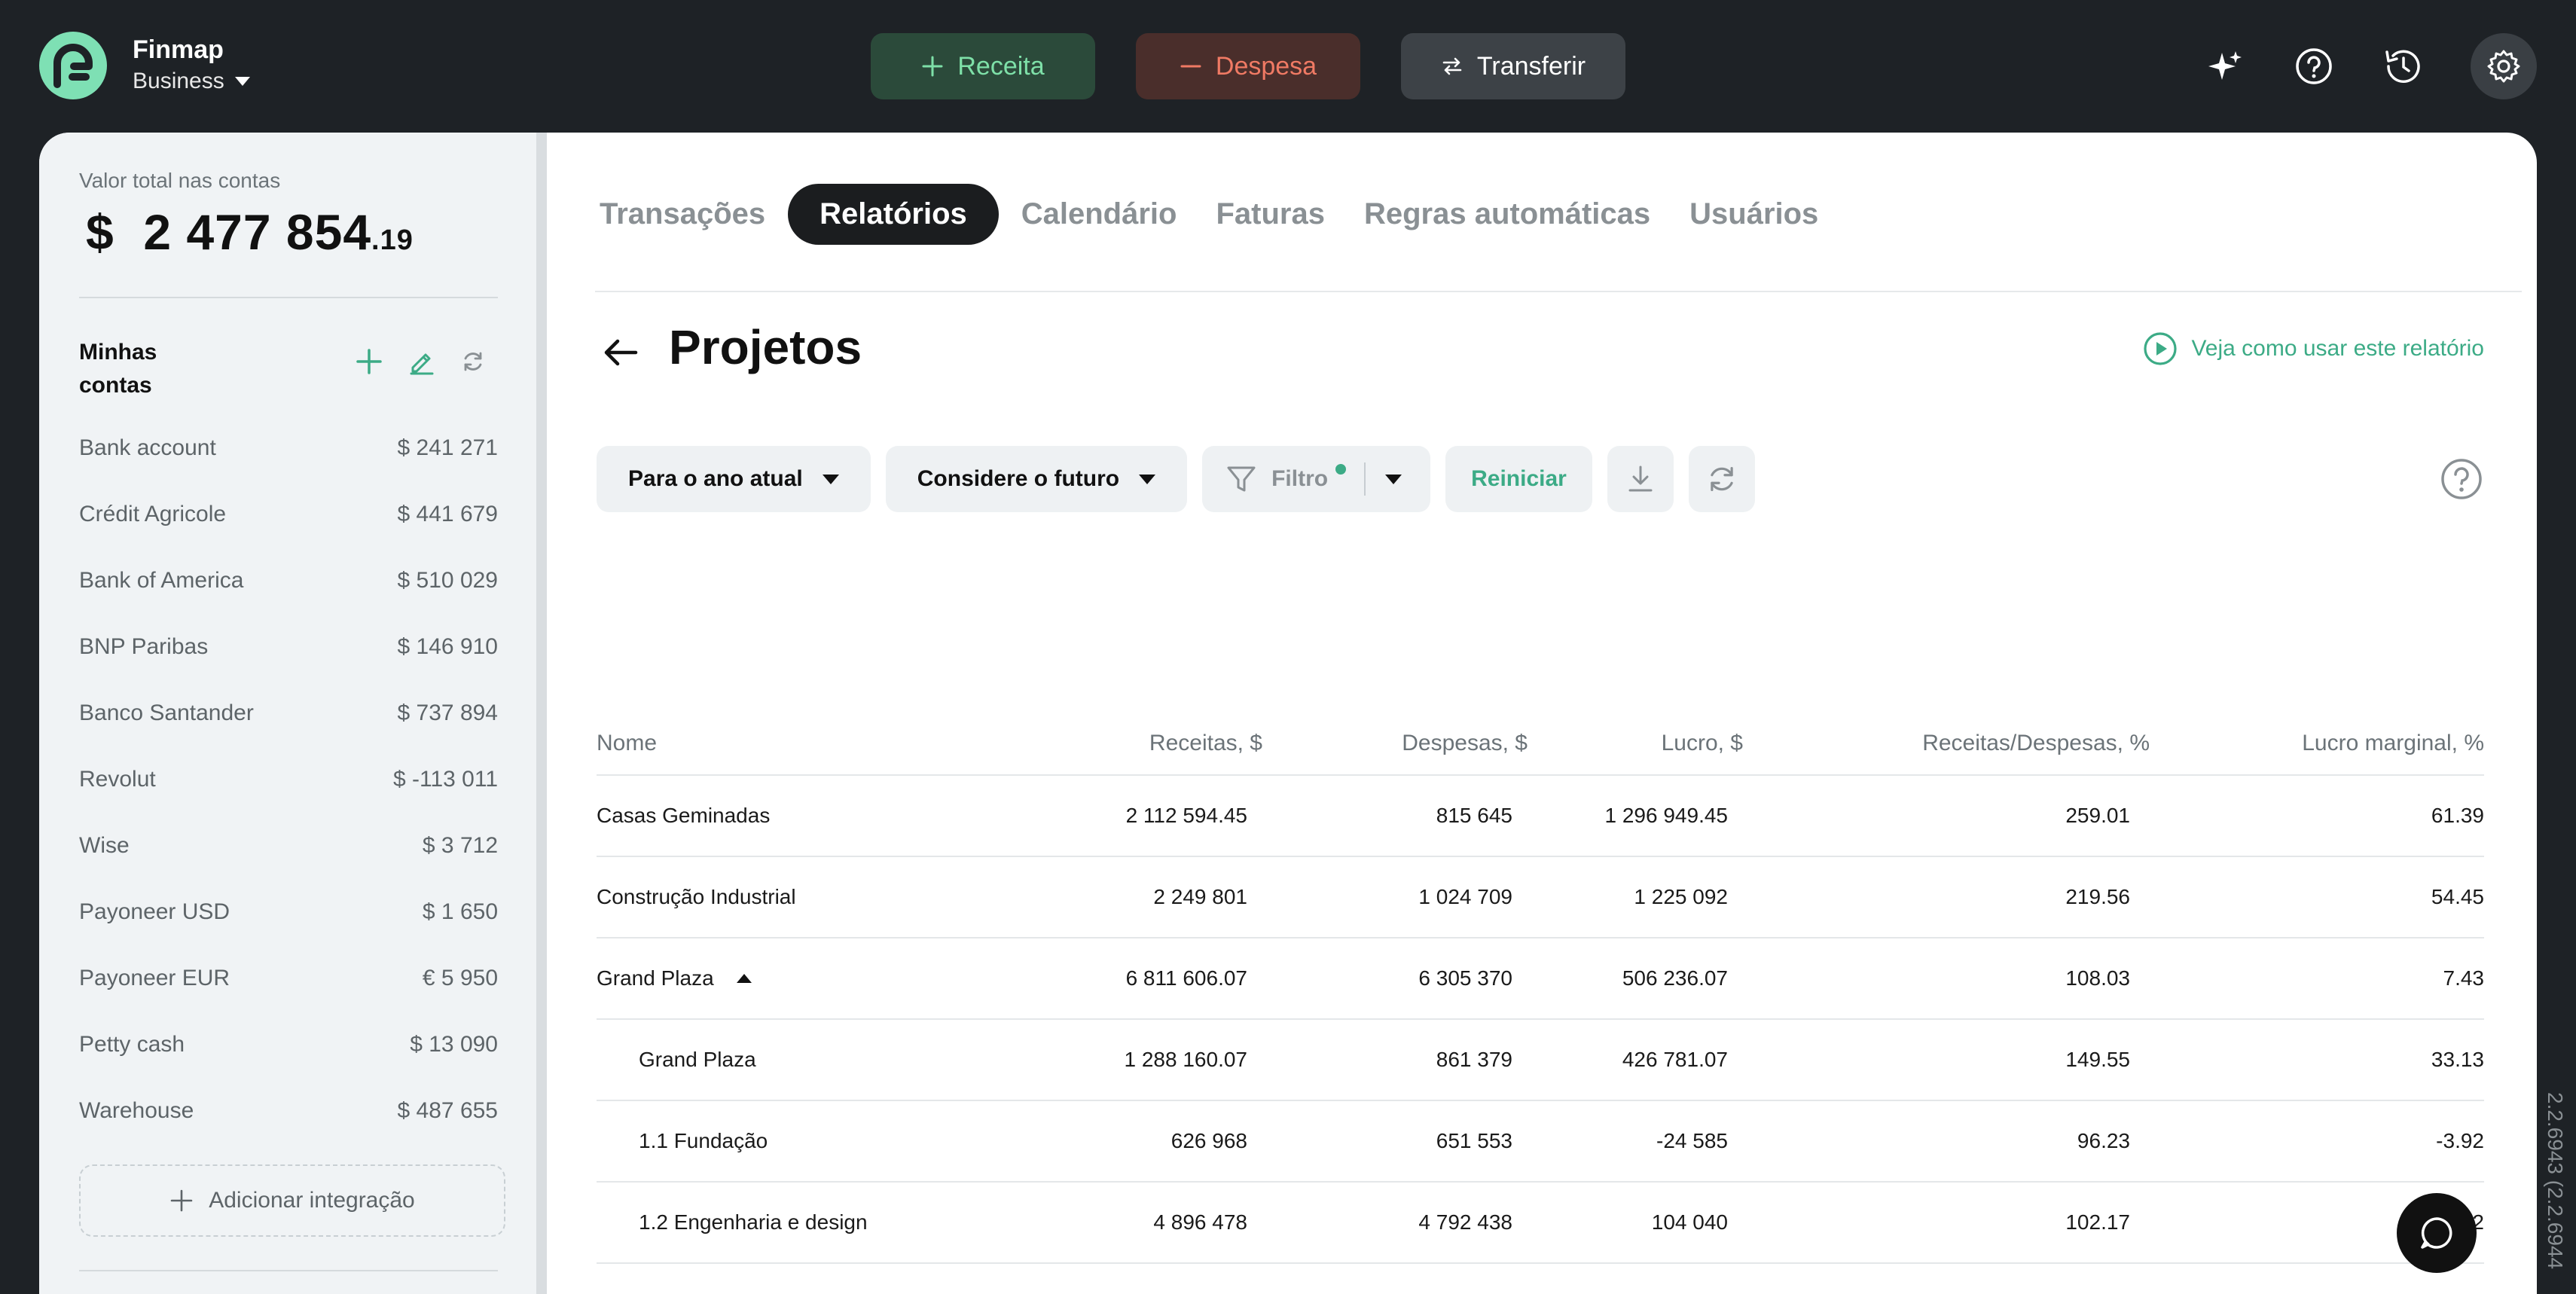 This screenshot has width=2576, height=1294. I want to click on cell-profit: -24 585, so click(1692, 1141).